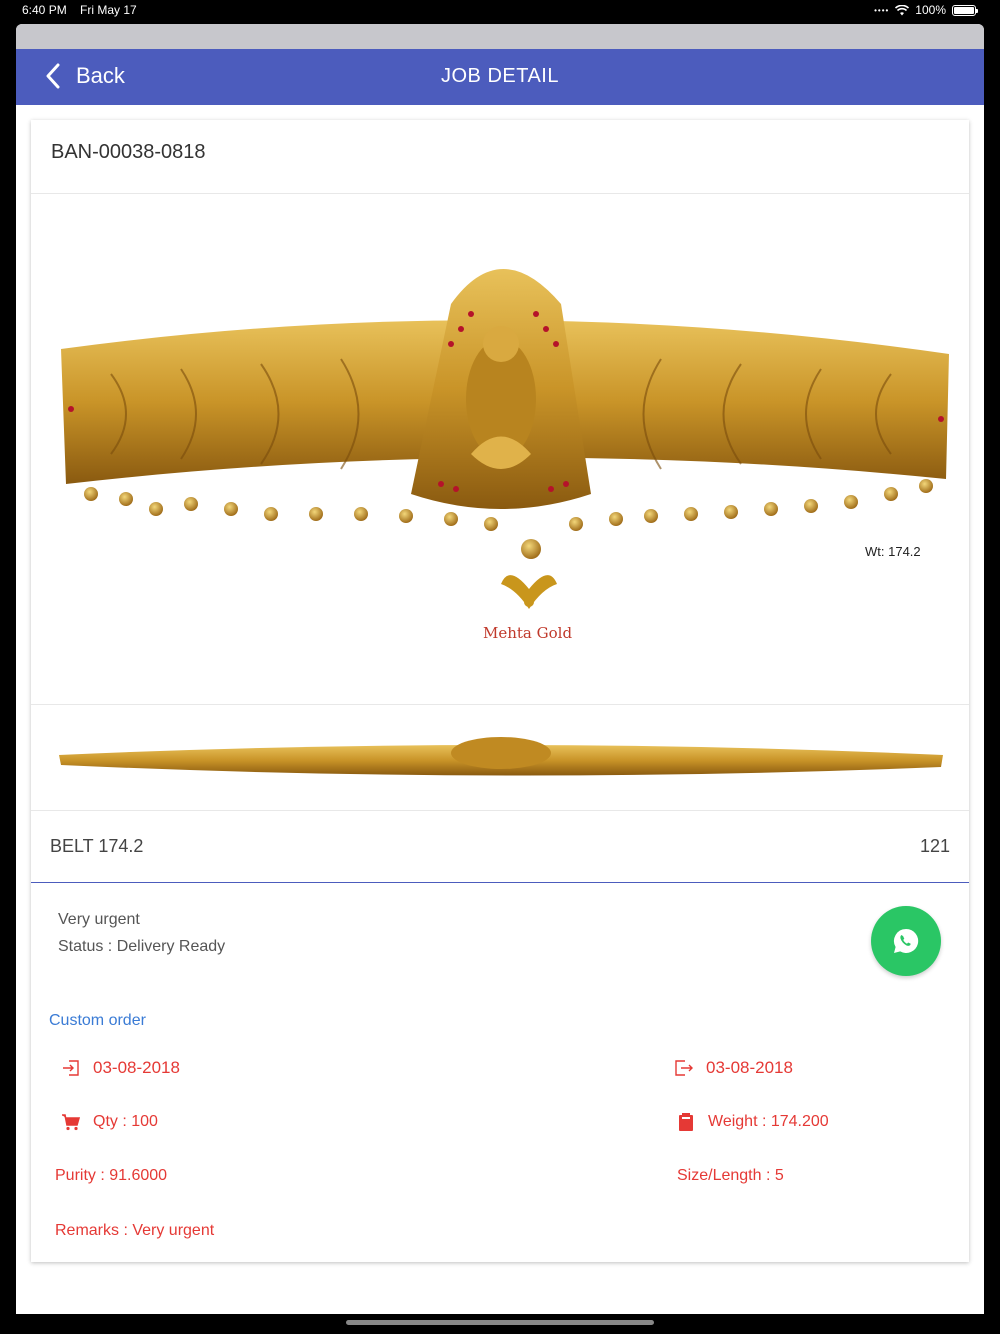 The width and height of the screenshot is (1000, 1334). Describe the element at coordinates (125, 1121) in the screenshot. I see `qty-value: Qty : 100` at that location.